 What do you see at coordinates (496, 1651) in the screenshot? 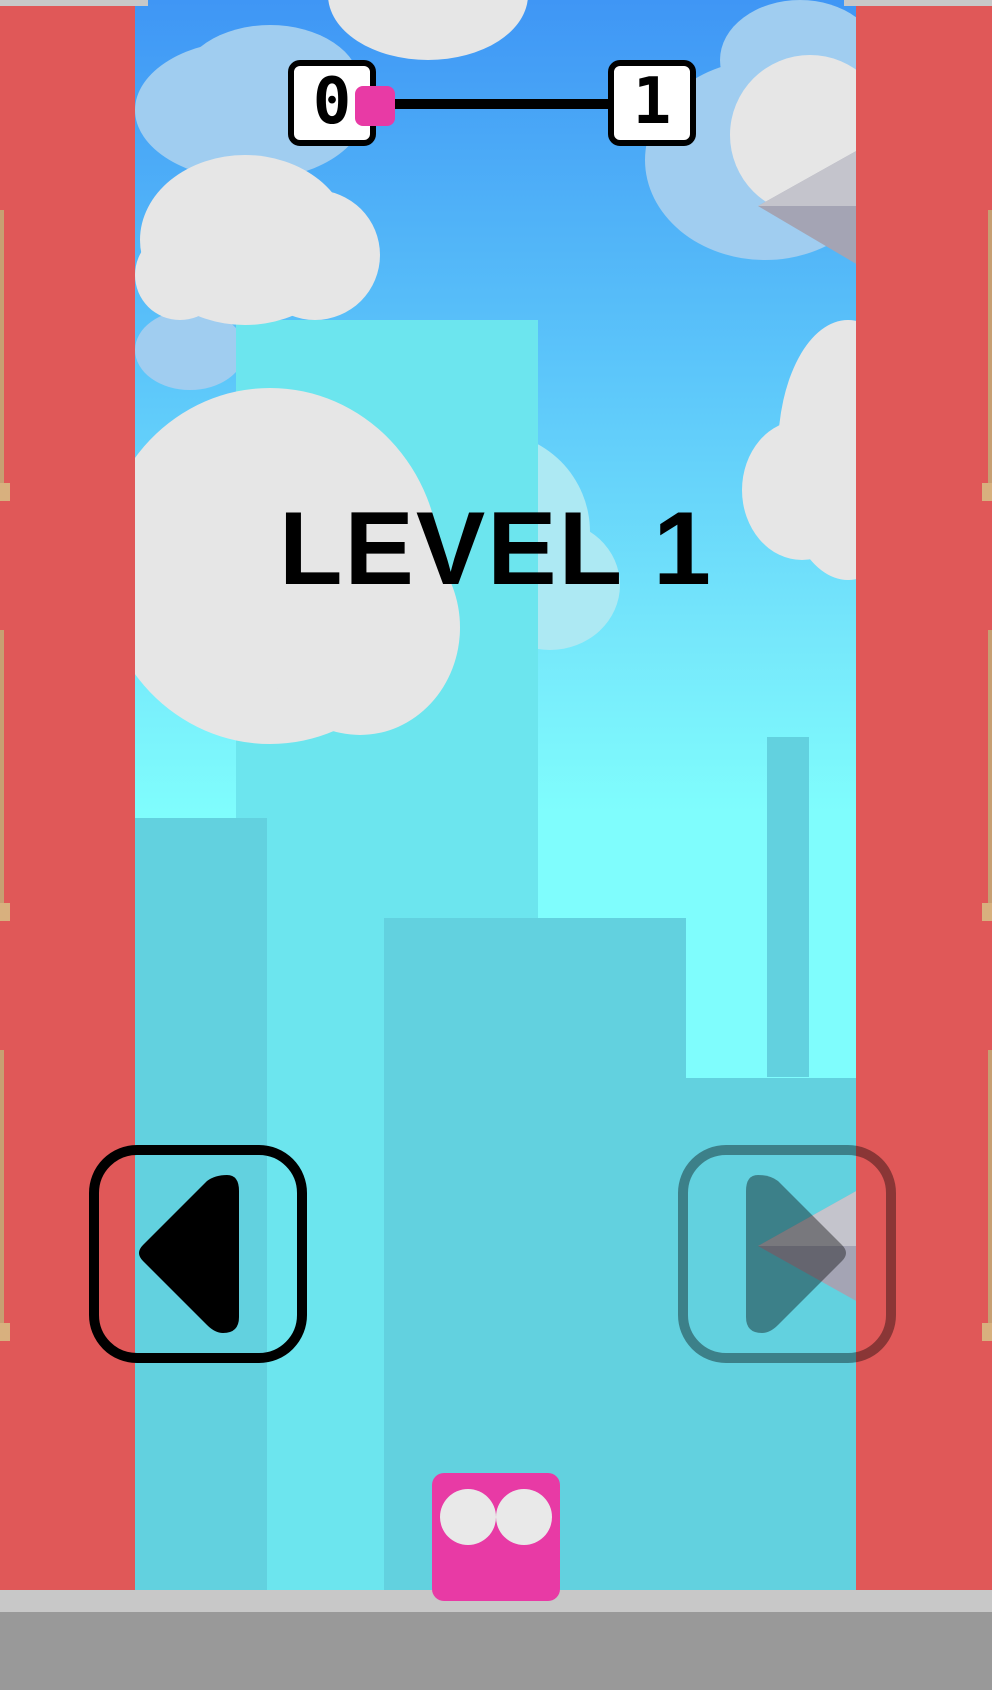
I see `ground` at bounding box center [496, 1651].